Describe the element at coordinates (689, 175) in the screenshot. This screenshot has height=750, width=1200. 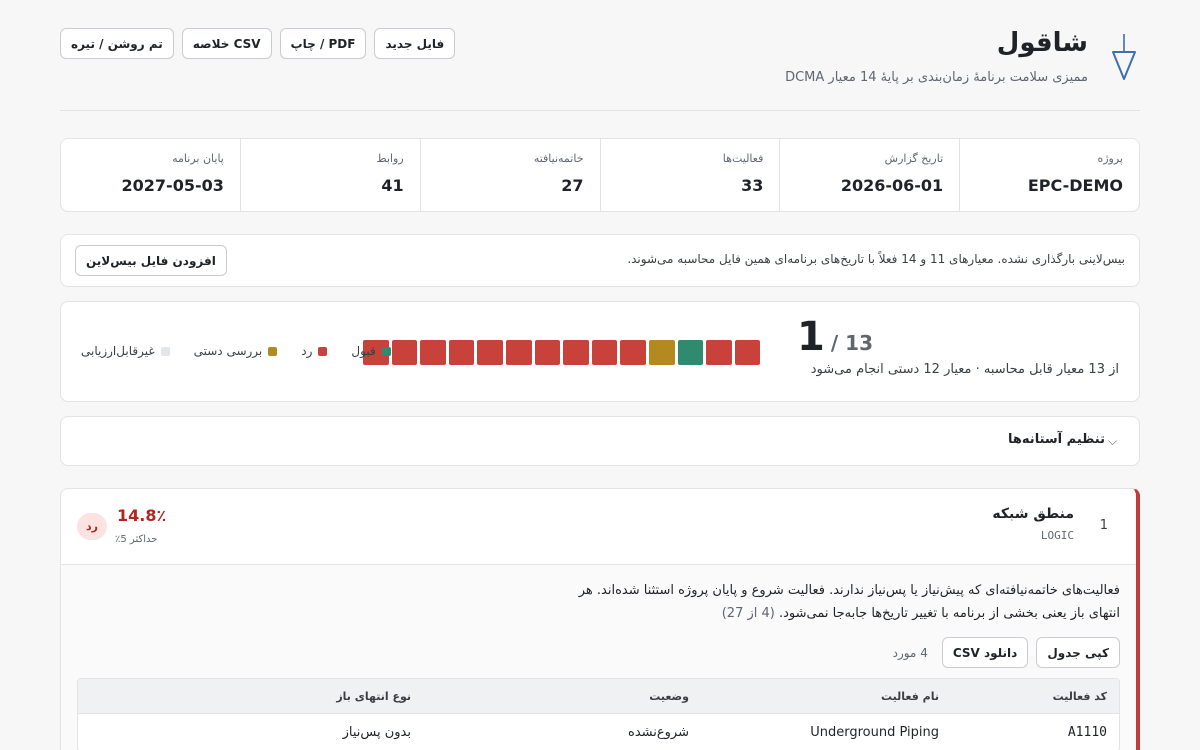
I see `stat-activities: فعالیت‌ها 33` at that location.